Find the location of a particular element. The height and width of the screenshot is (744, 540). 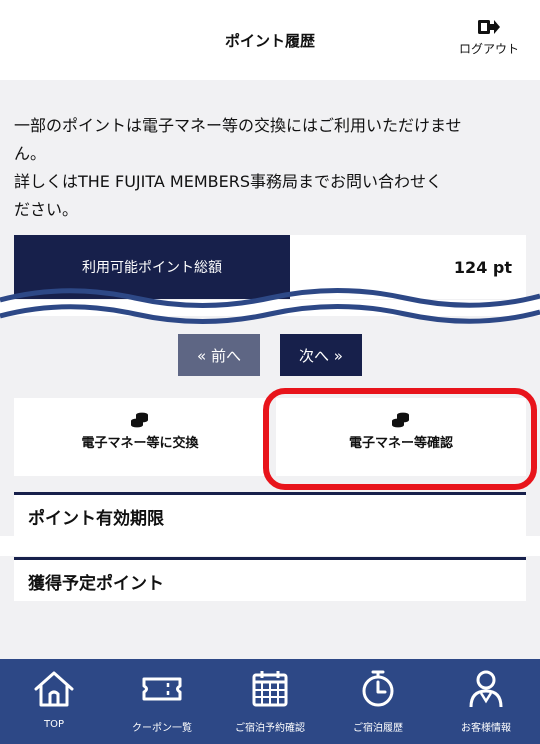

exchange-emoney-button: 電子マネー等に交換 is located at coordinates (140, 437).